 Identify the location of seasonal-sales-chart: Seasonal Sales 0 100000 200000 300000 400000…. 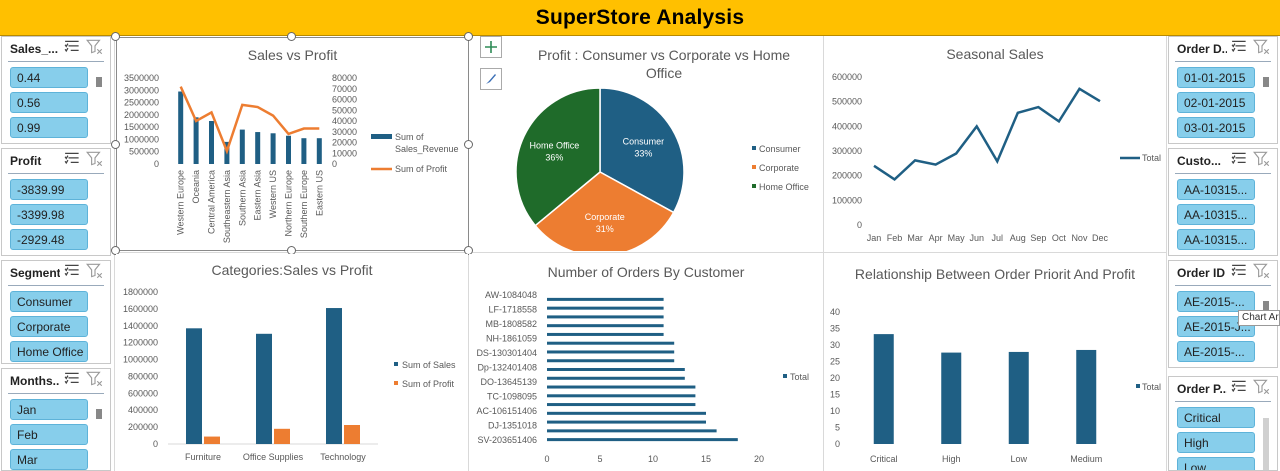
(995, 144).